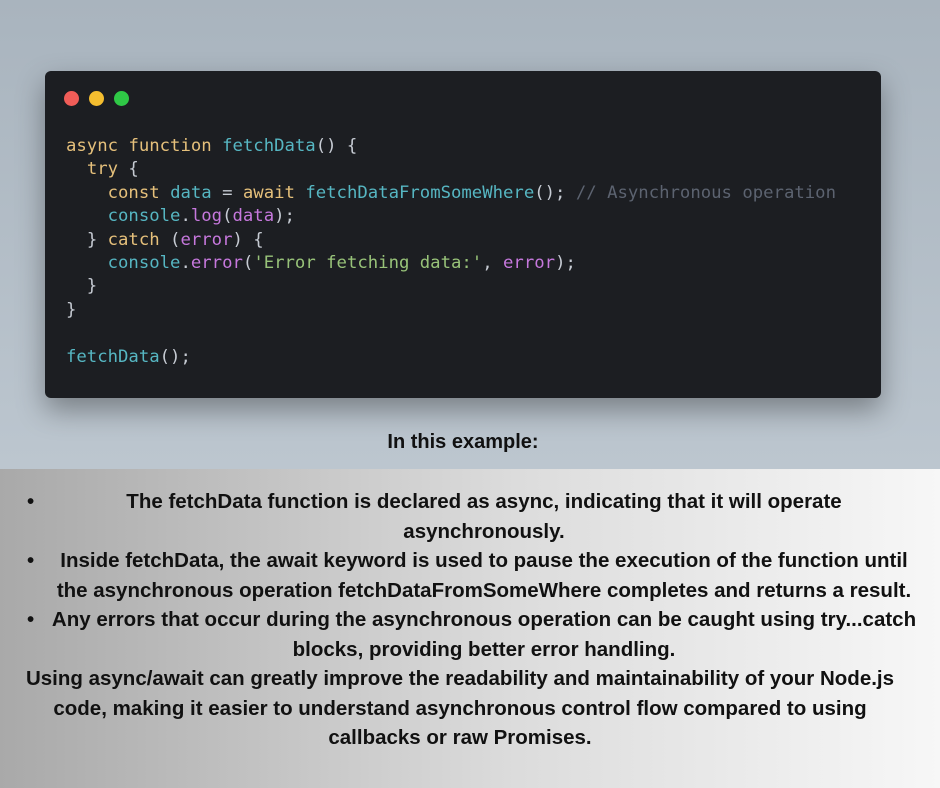 The image size is (940, 788). I want to click on maximize-dot-icon, so click(121, 98).